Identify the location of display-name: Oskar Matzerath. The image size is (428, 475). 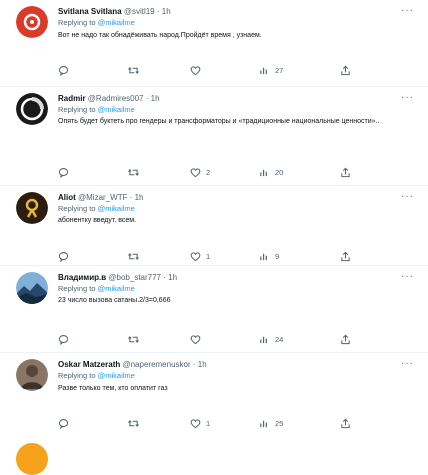
(89, 364).